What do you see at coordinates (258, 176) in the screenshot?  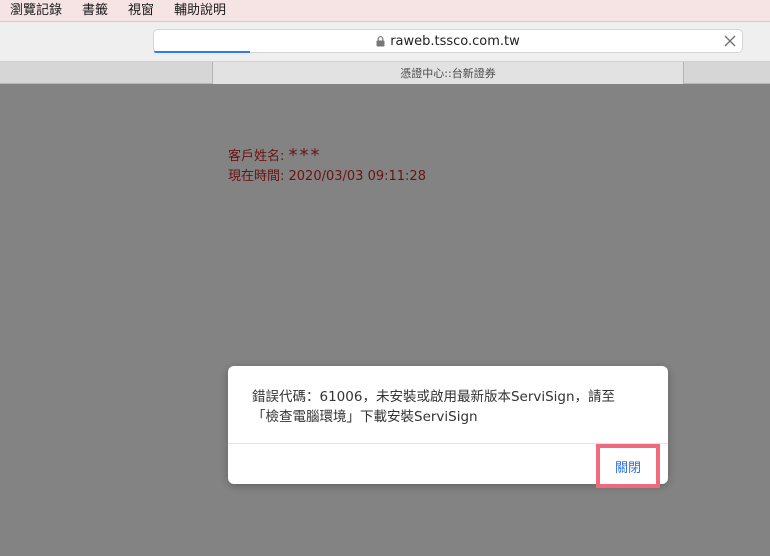 I see `current-time-label: 現在時間:` at bounding box center [258, 176].